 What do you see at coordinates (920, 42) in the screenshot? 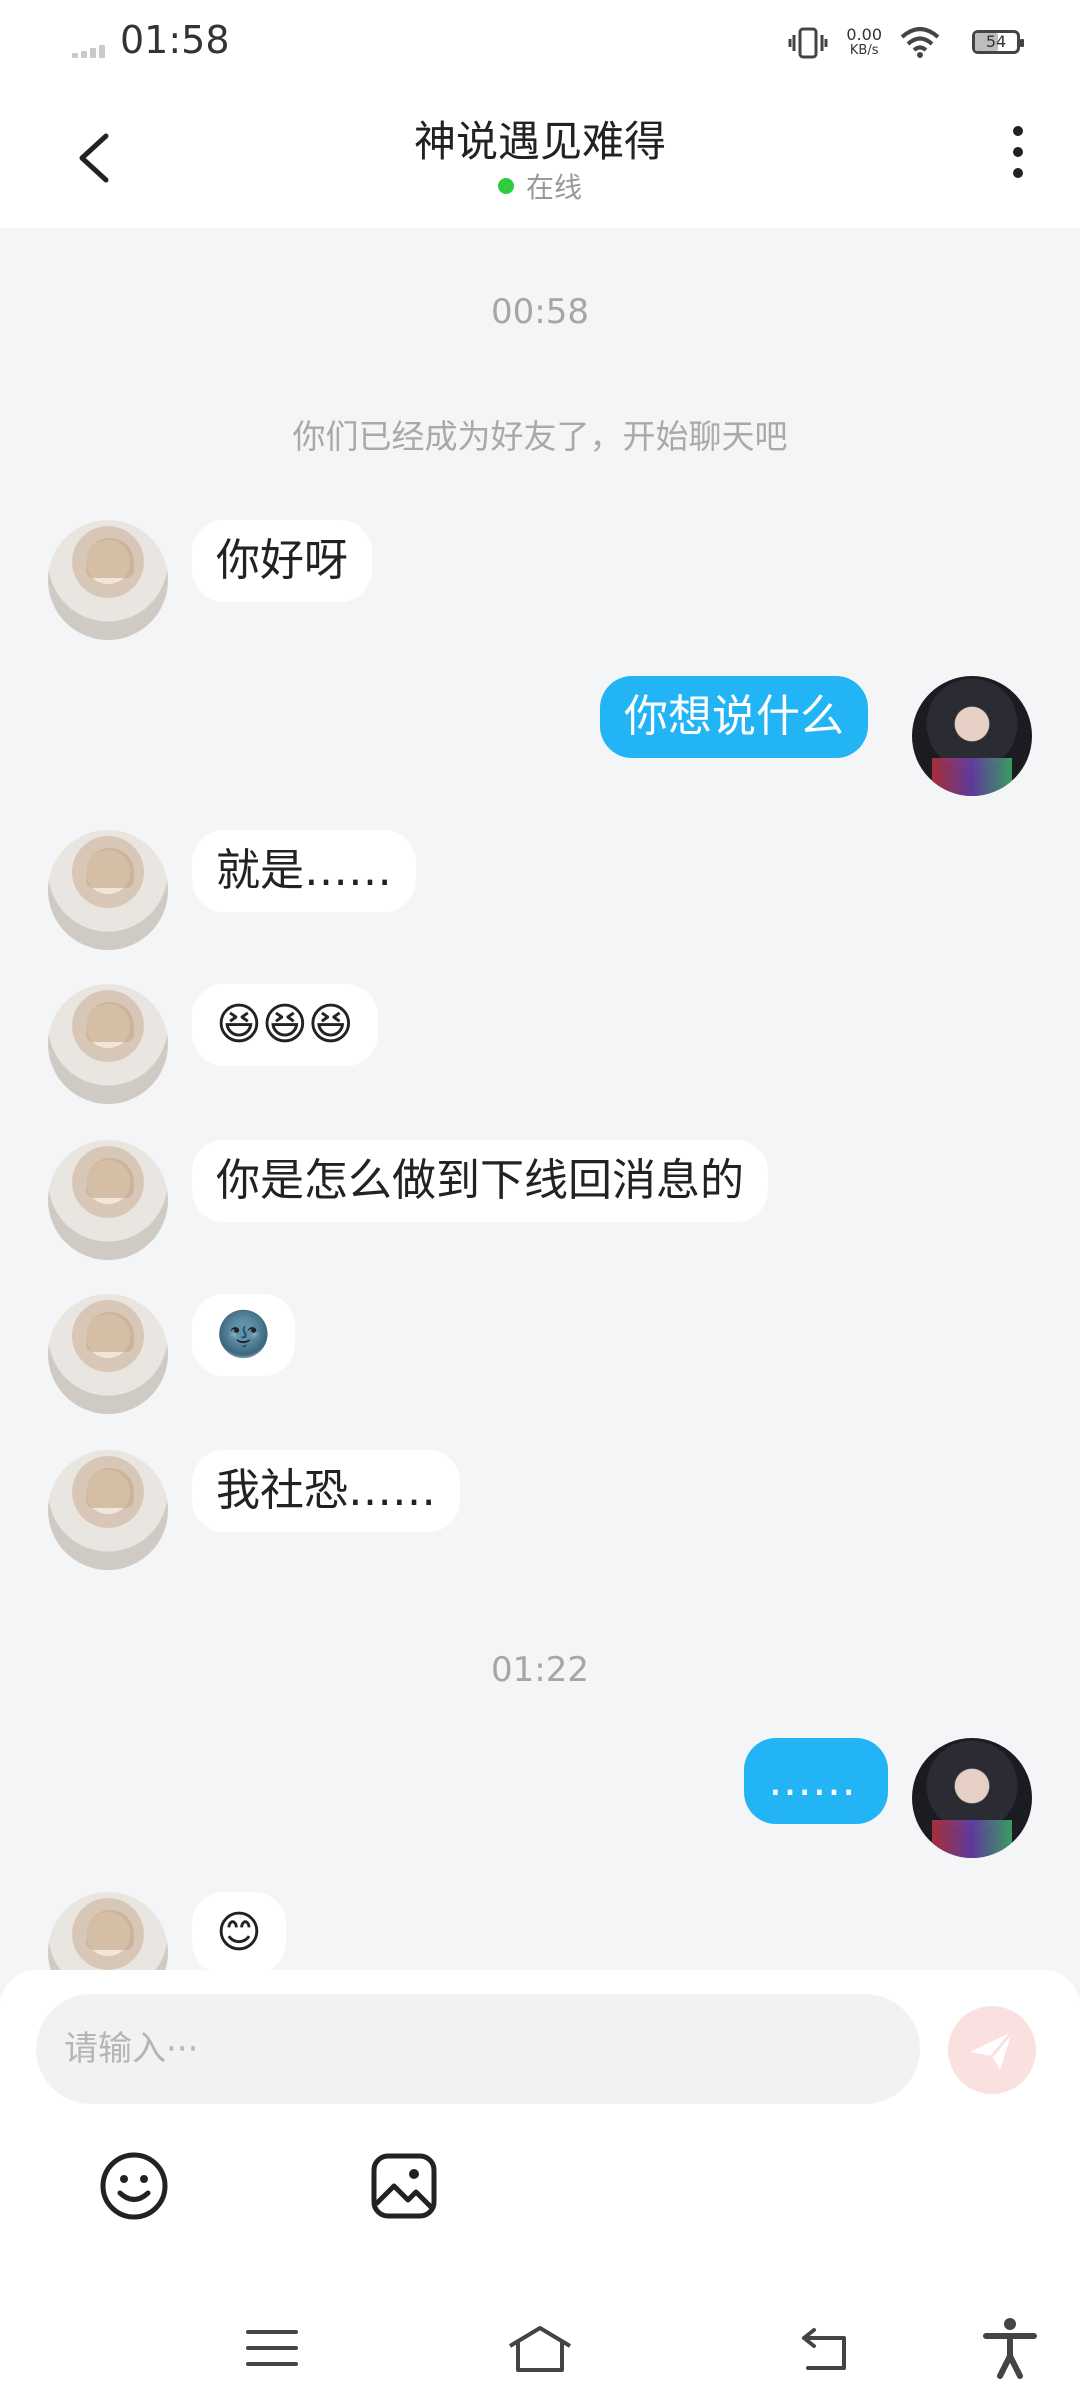
I see `wifi-icon` at bounding box center [920, 42].